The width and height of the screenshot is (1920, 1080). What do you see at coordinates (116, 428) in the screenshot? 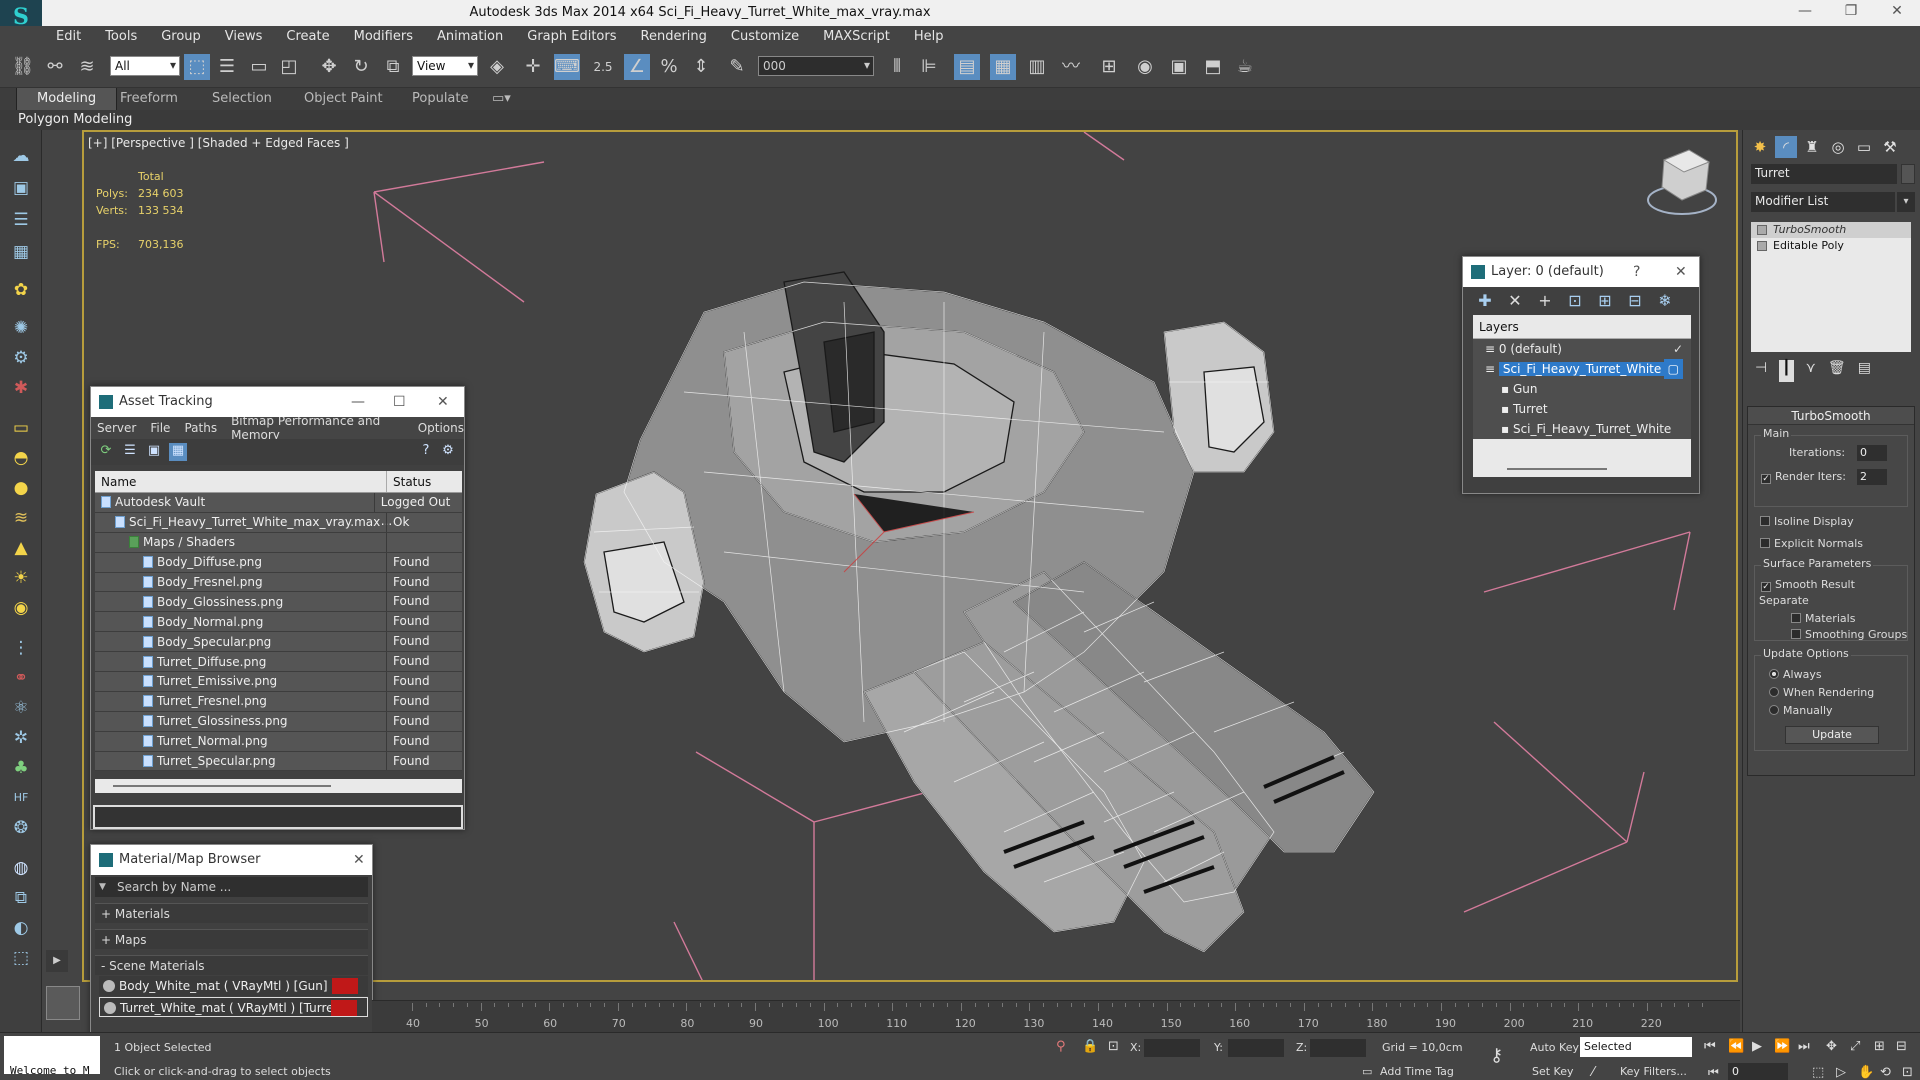
I see `asset-menu-server: Server` at bounding box center [116, 428].